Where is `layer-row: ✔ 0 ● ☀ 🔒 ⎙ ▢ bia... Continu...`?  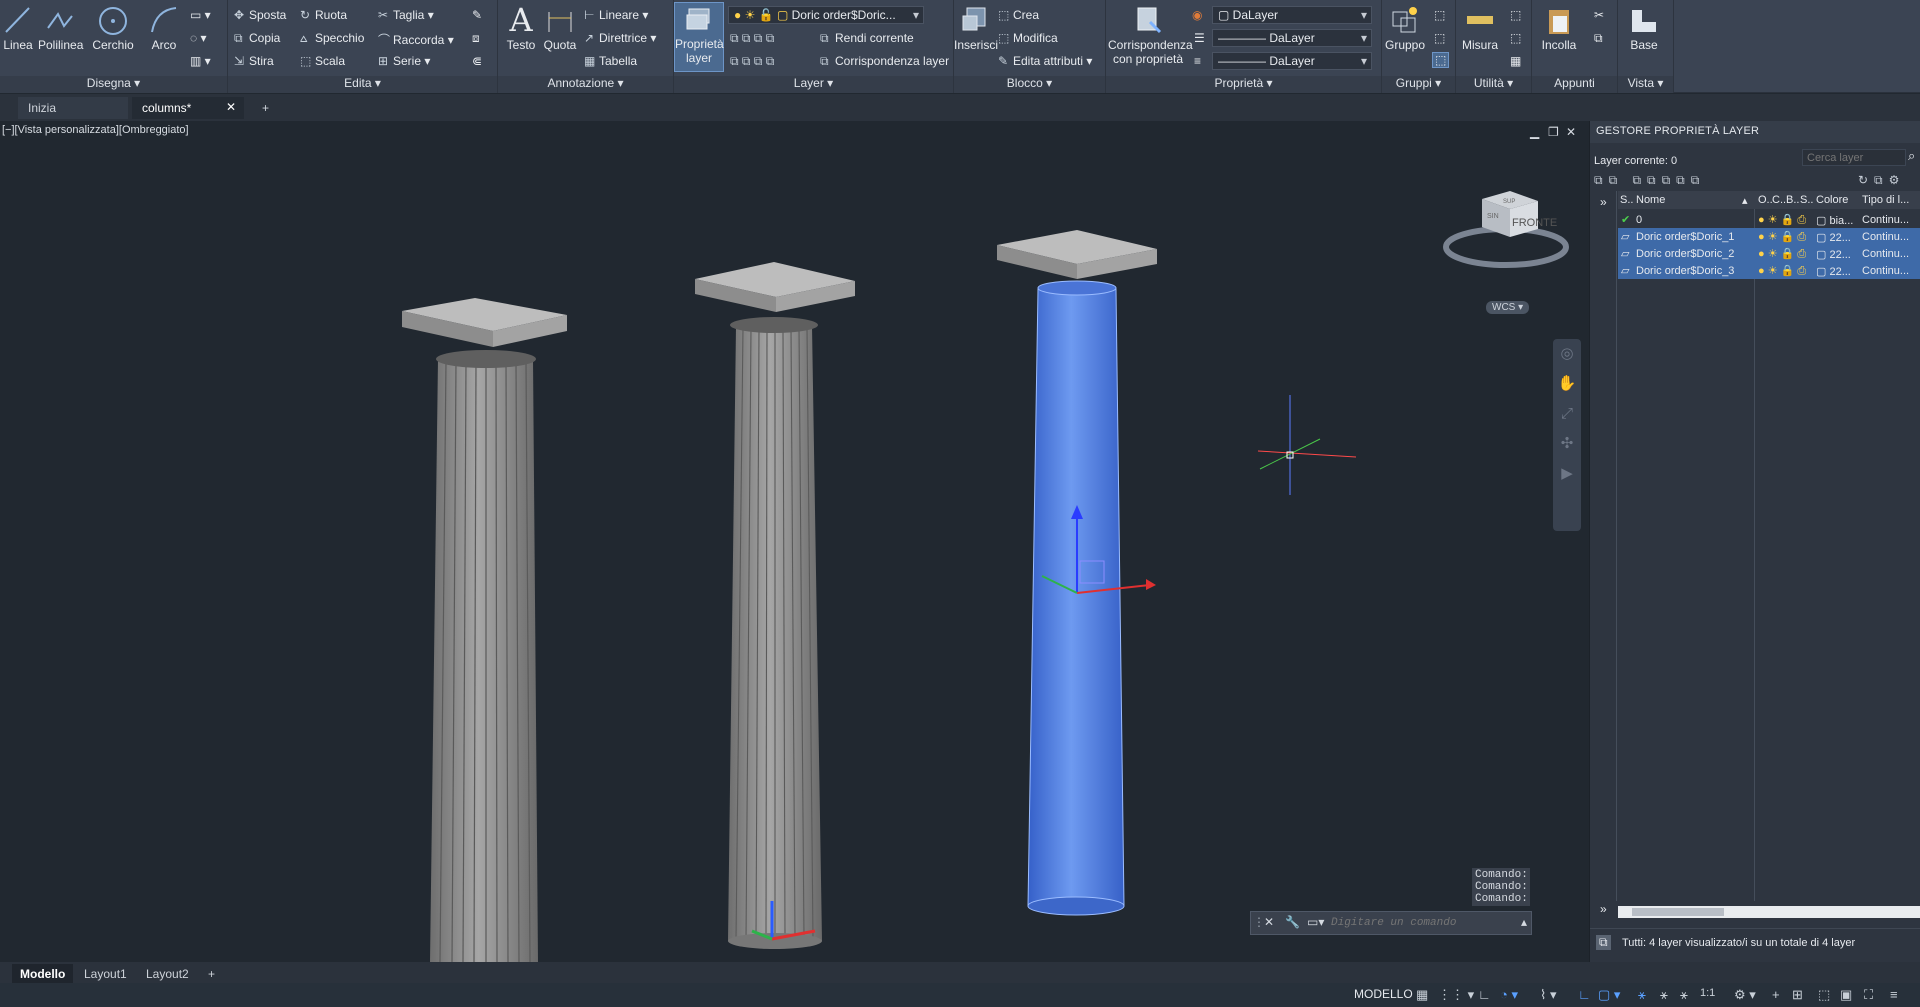 layer-row: ✔ 0 ● ☀ 🔒 ⎙ ▢ bia... Continu... is located at coordinates (1769, 219).